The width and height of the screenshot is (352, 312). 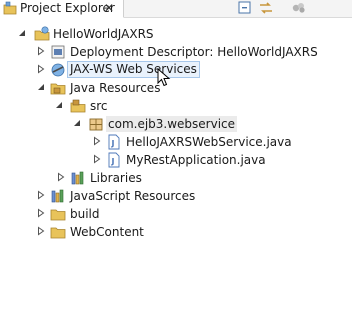 What do you see at coordinates (10, 8) in the screenshot?
I see `project-explorer-icon` at bounding box center [10, 8].